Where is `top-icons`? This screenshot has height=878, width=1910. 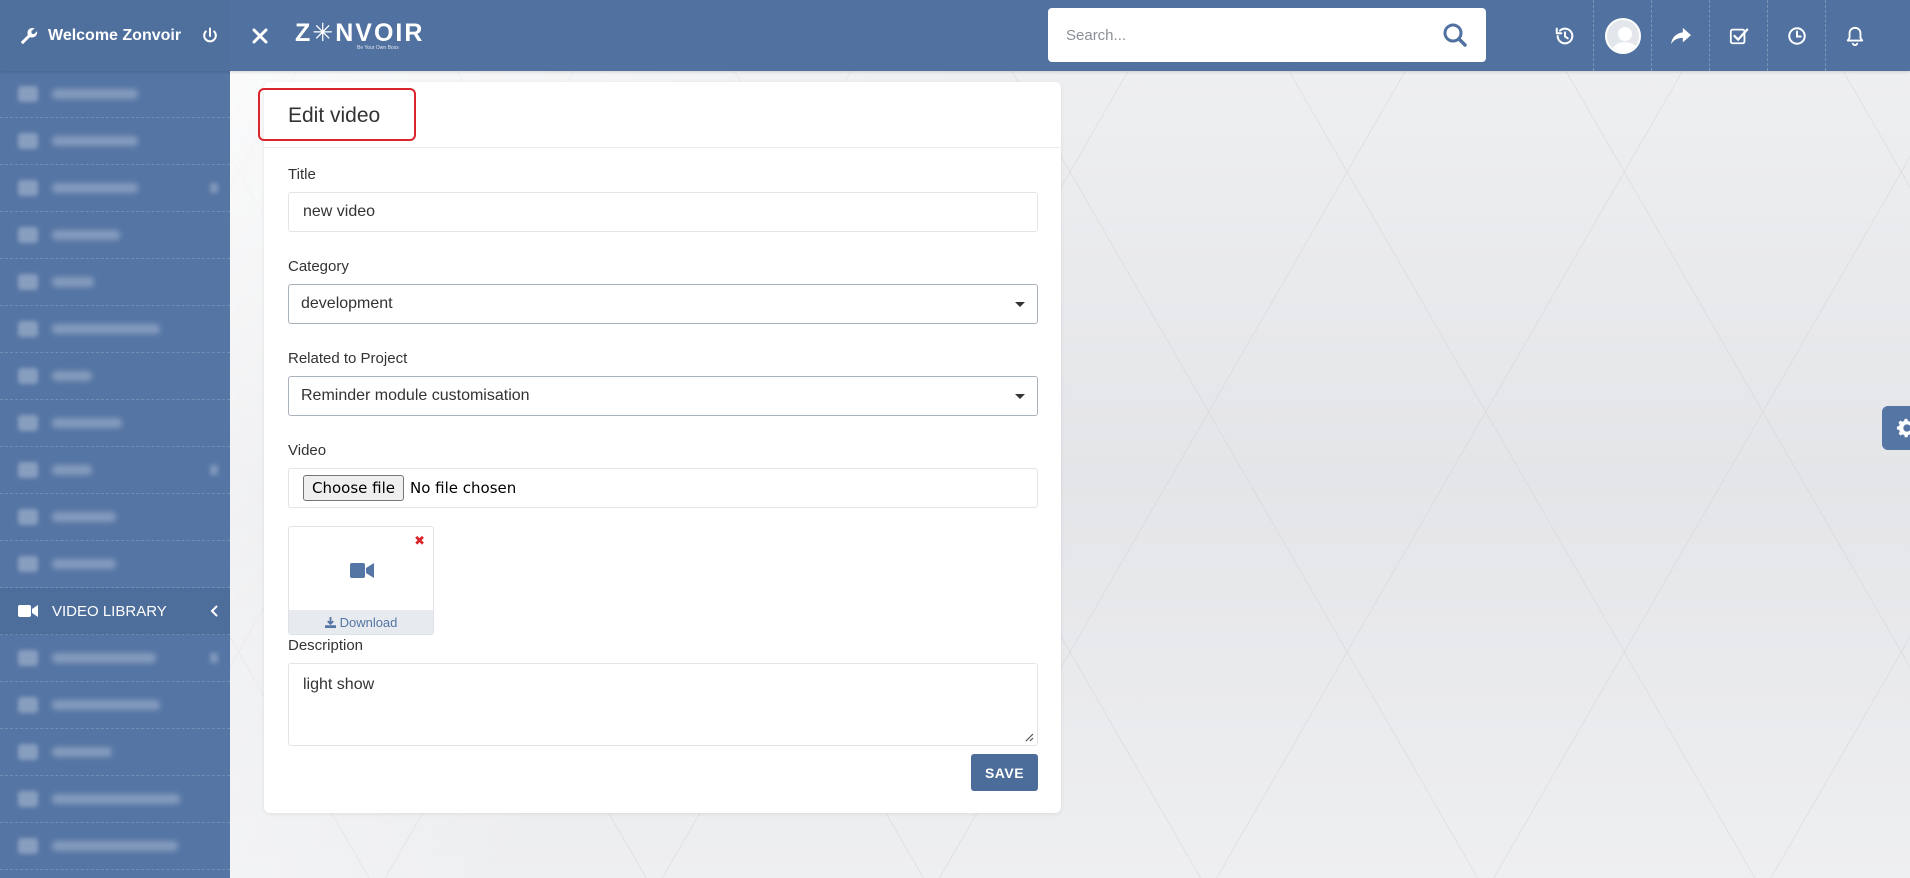 top-icons is located at coordinates (1710, 35).